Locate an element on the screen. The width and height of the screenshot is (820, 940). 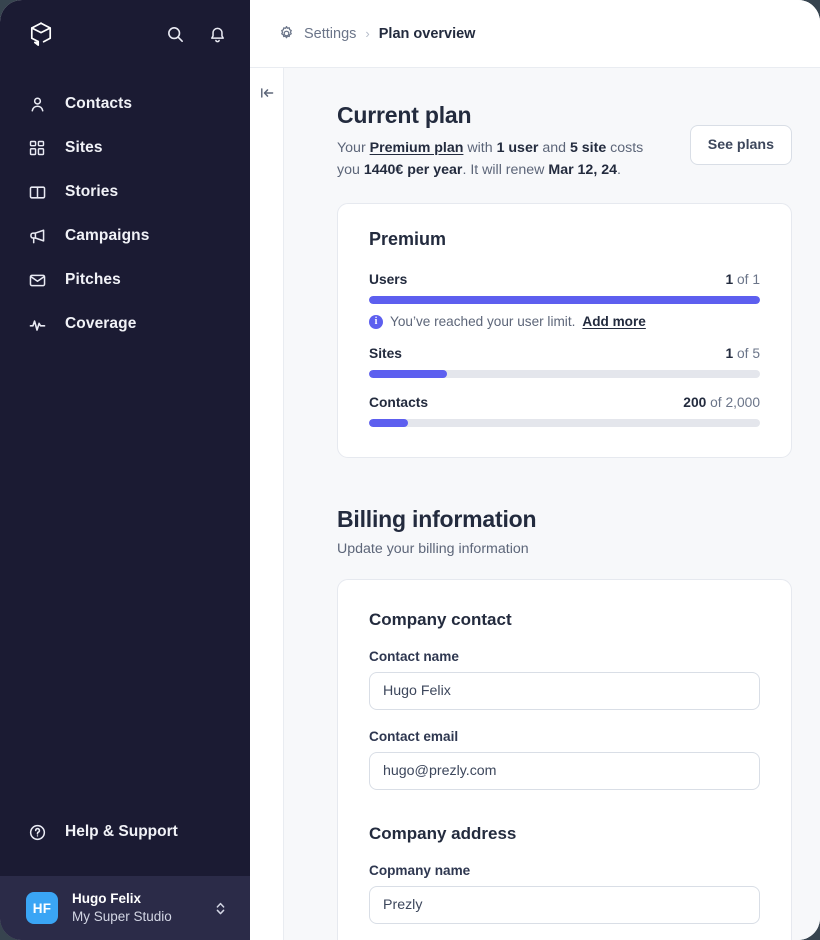
sidebar-item-label: Sites is located at coordinates (84, 147).